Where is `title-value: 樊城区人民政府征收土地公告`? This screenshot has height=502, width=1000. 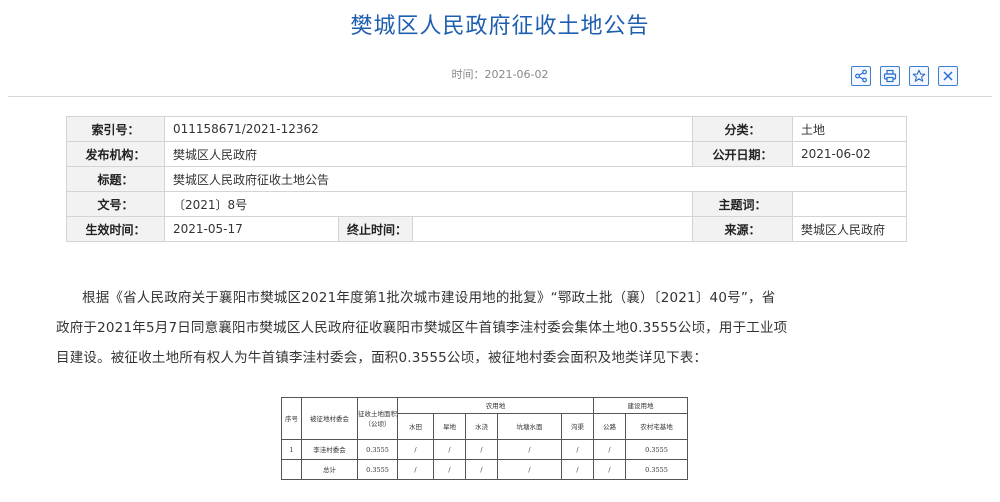 title-value: 樊城区人民政府征收土地公告 is located at coordinates (535, 179).